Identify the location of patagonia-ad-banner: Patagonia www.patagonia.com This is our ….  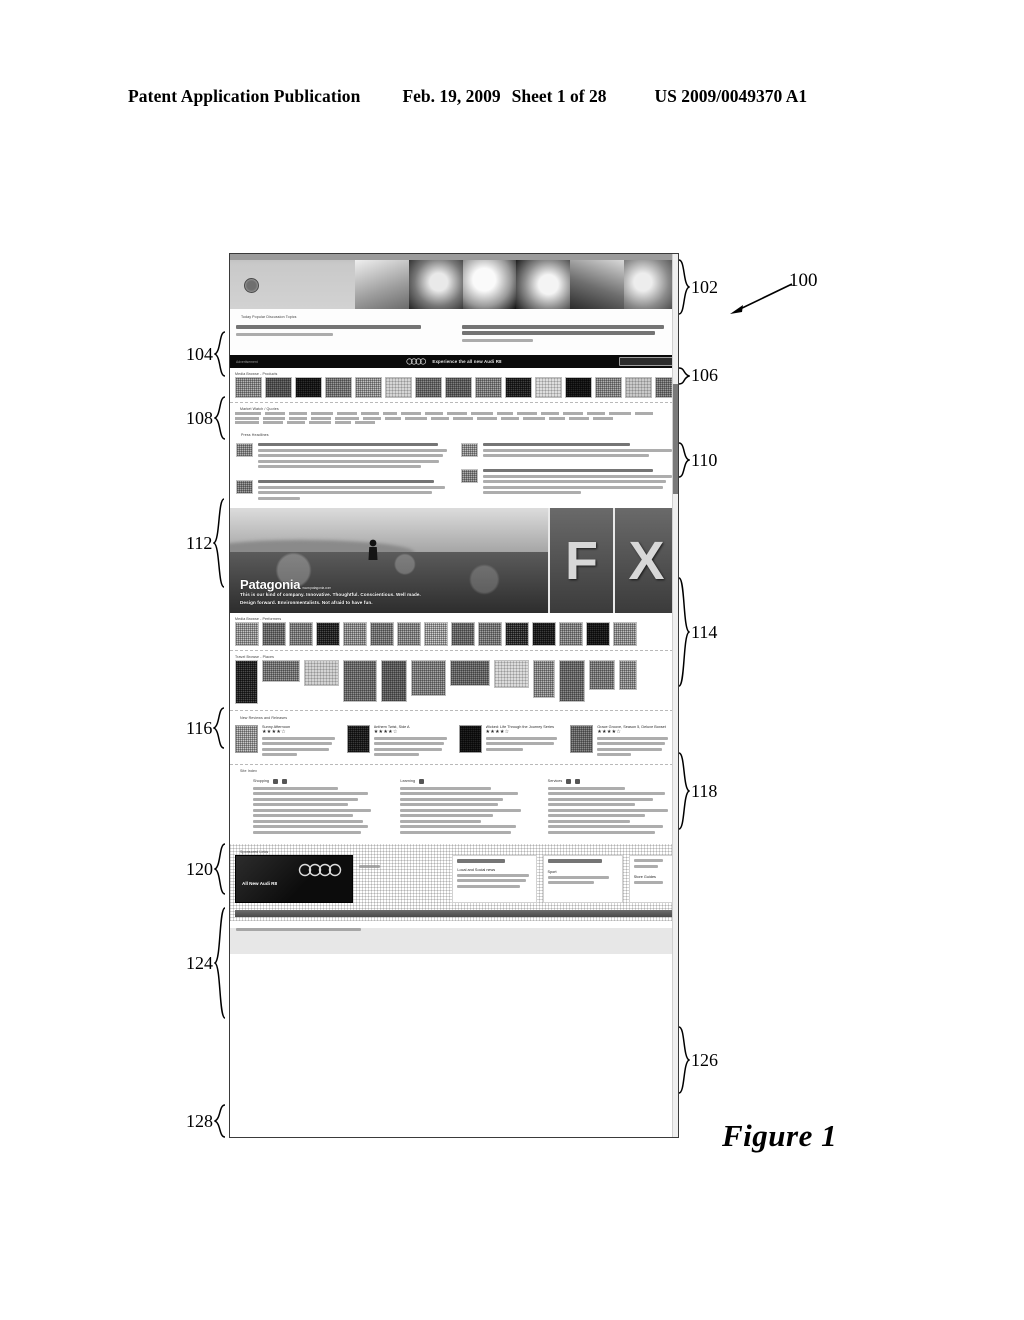
(454, 561).